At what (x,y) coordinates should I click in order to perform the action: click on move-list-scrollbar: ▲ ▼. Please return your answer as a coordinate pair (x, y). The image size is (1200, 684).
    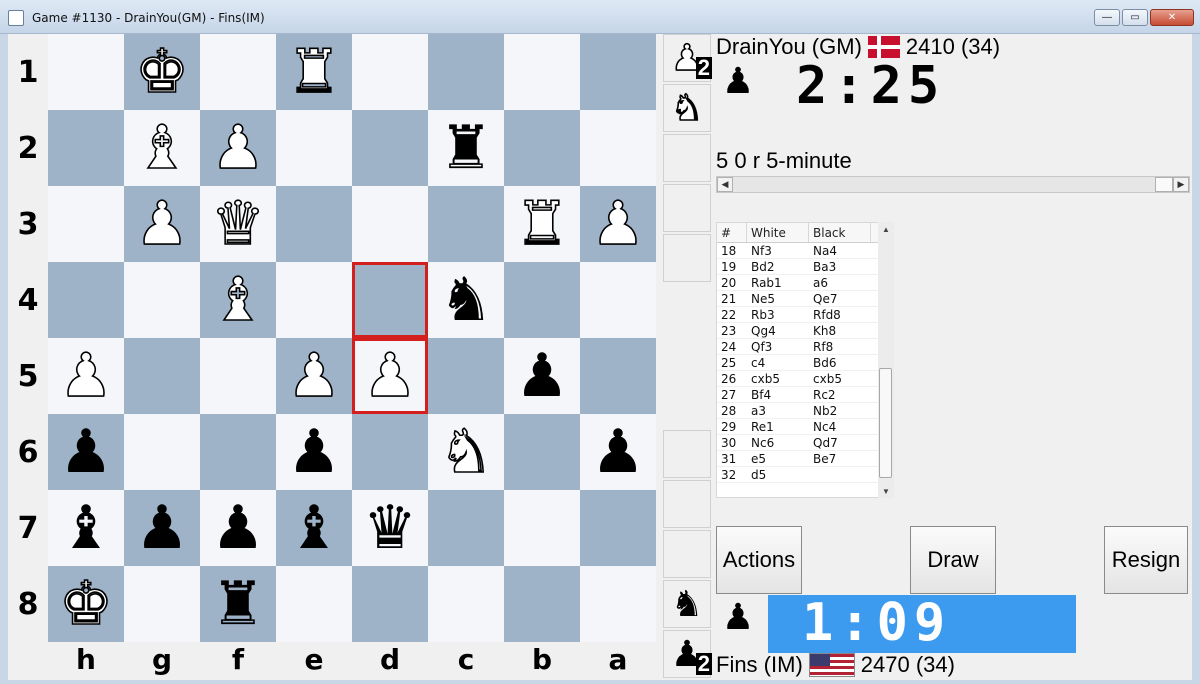
    Looking at the image, I should click on (886, 360).